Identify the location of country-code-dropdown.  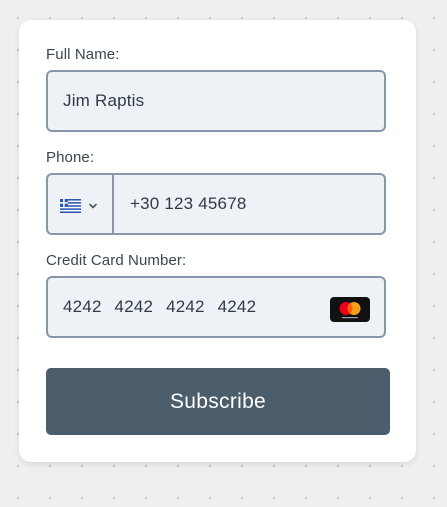
(81, 204).